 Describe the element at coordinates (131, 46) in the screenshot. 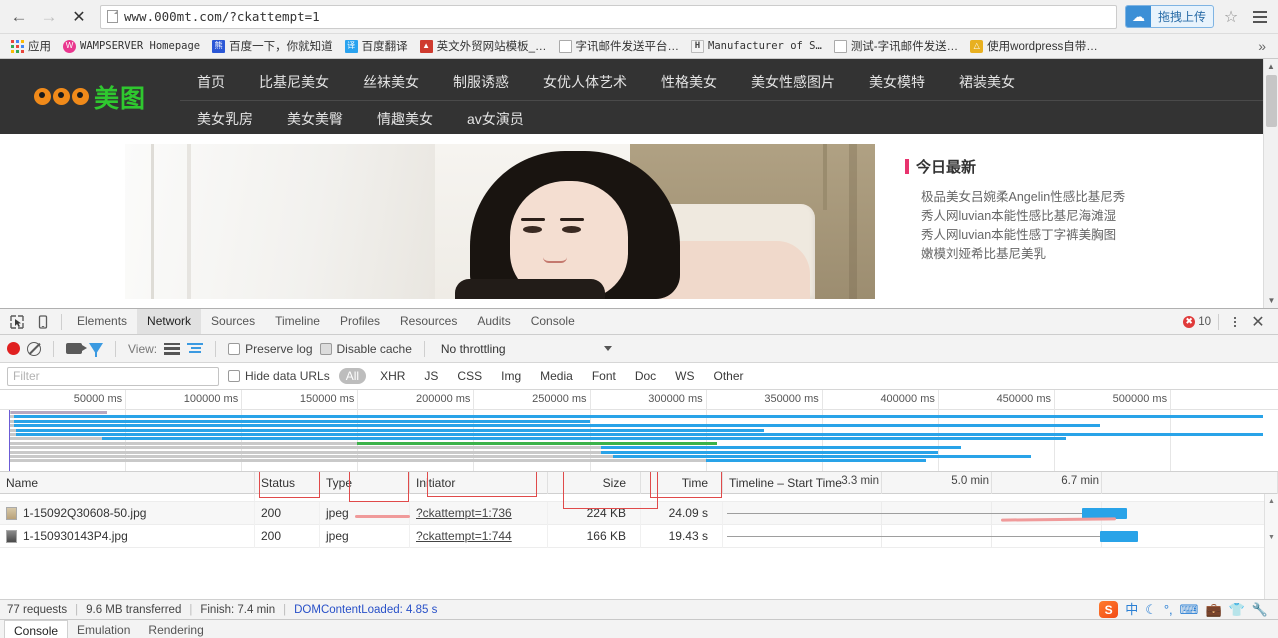

I see `bookmark-wampserver: W WAMPSERVER Homepage` at that location.